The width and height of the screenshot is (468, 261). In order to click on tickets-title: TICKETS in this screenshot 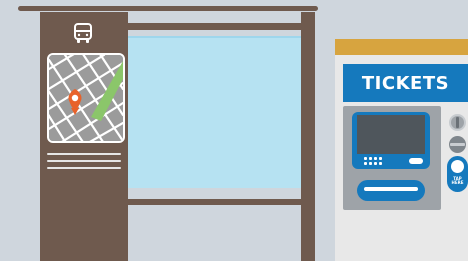, I will do `click(405, 83)`.